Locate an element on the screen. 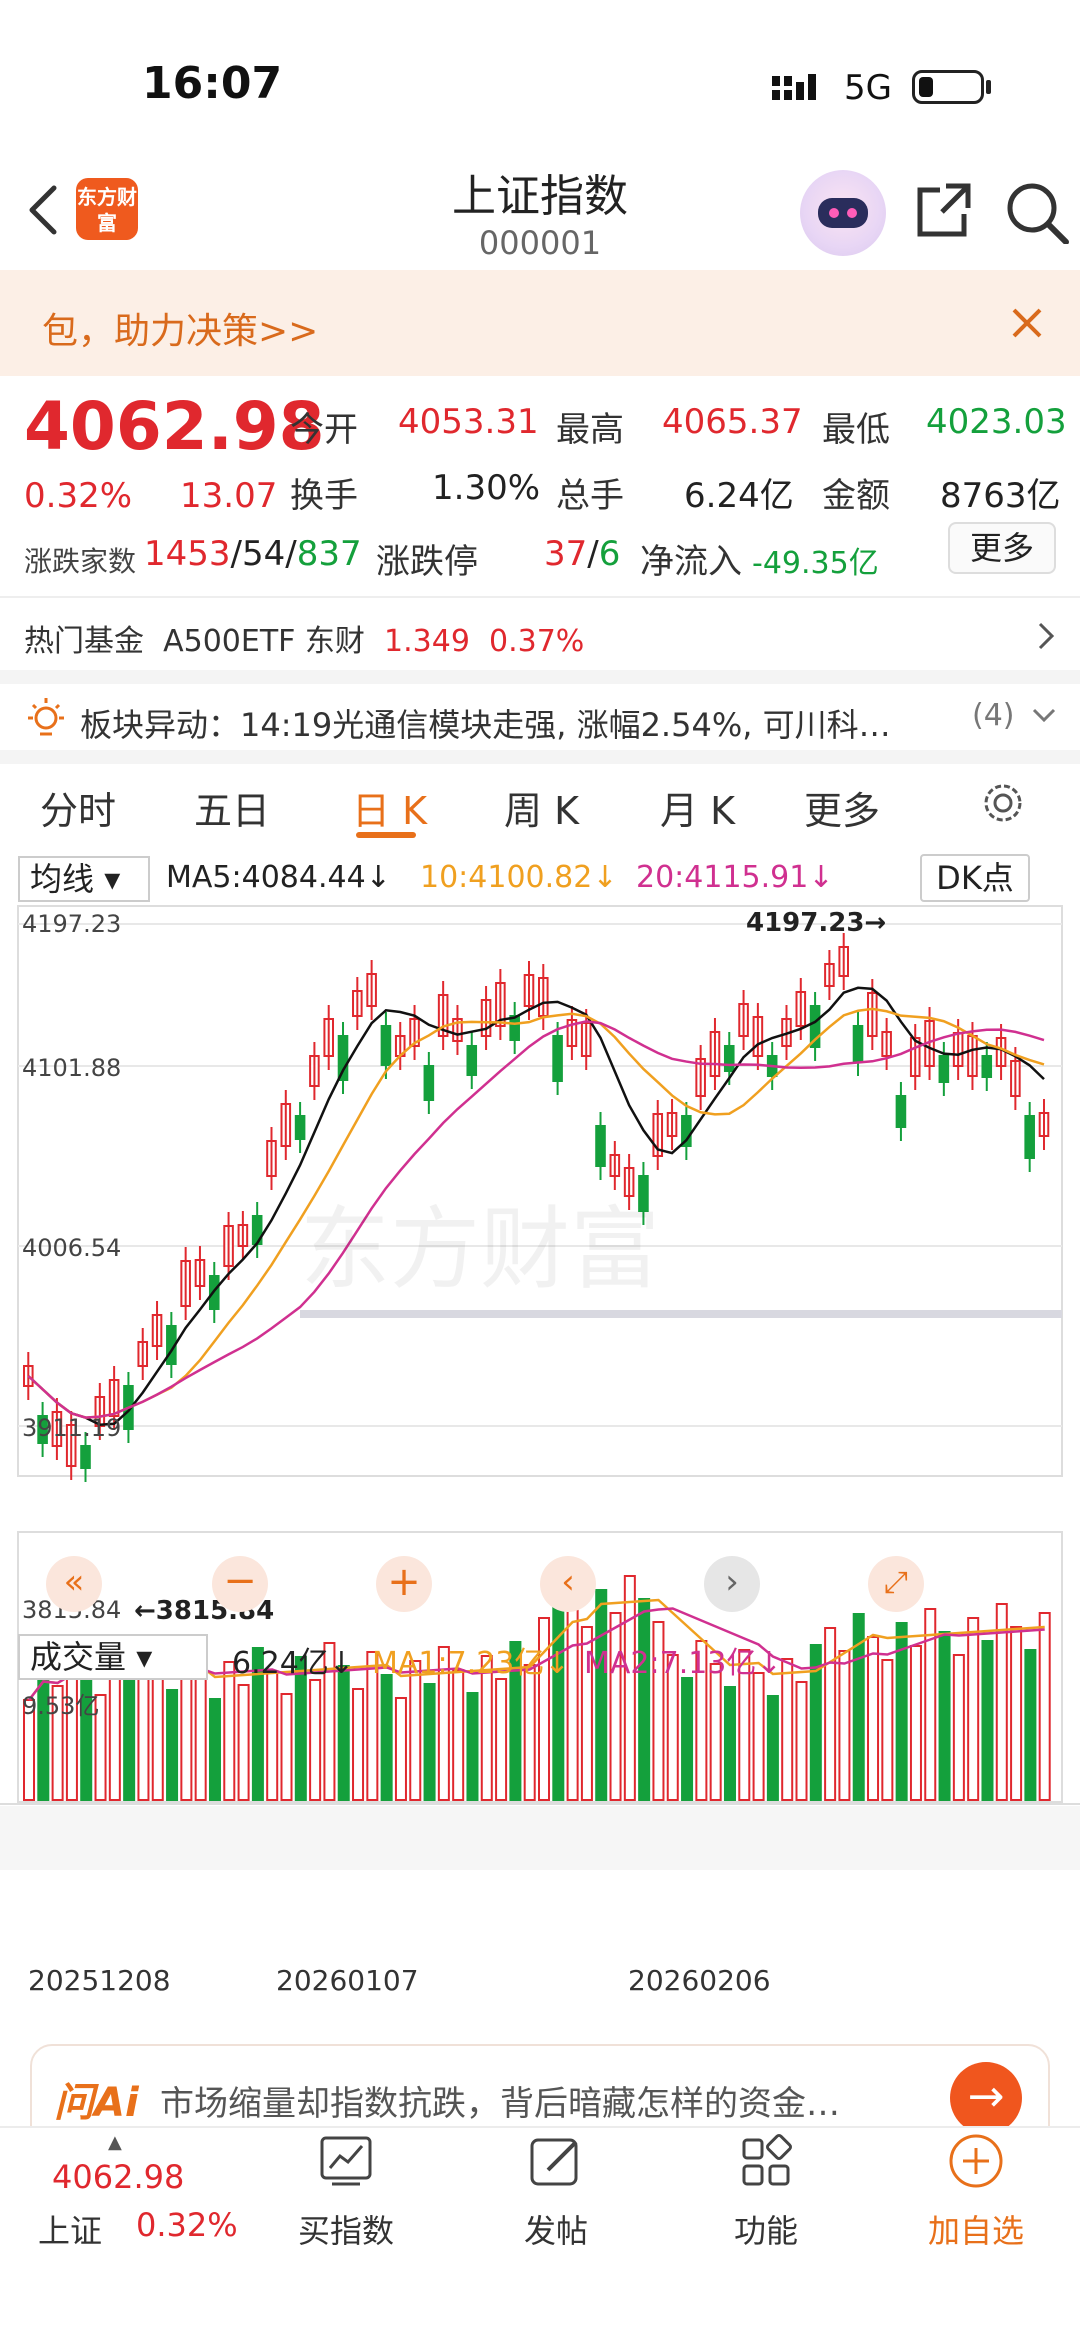  tab-daily-k: 日 K is located at coordinates (389, 807).